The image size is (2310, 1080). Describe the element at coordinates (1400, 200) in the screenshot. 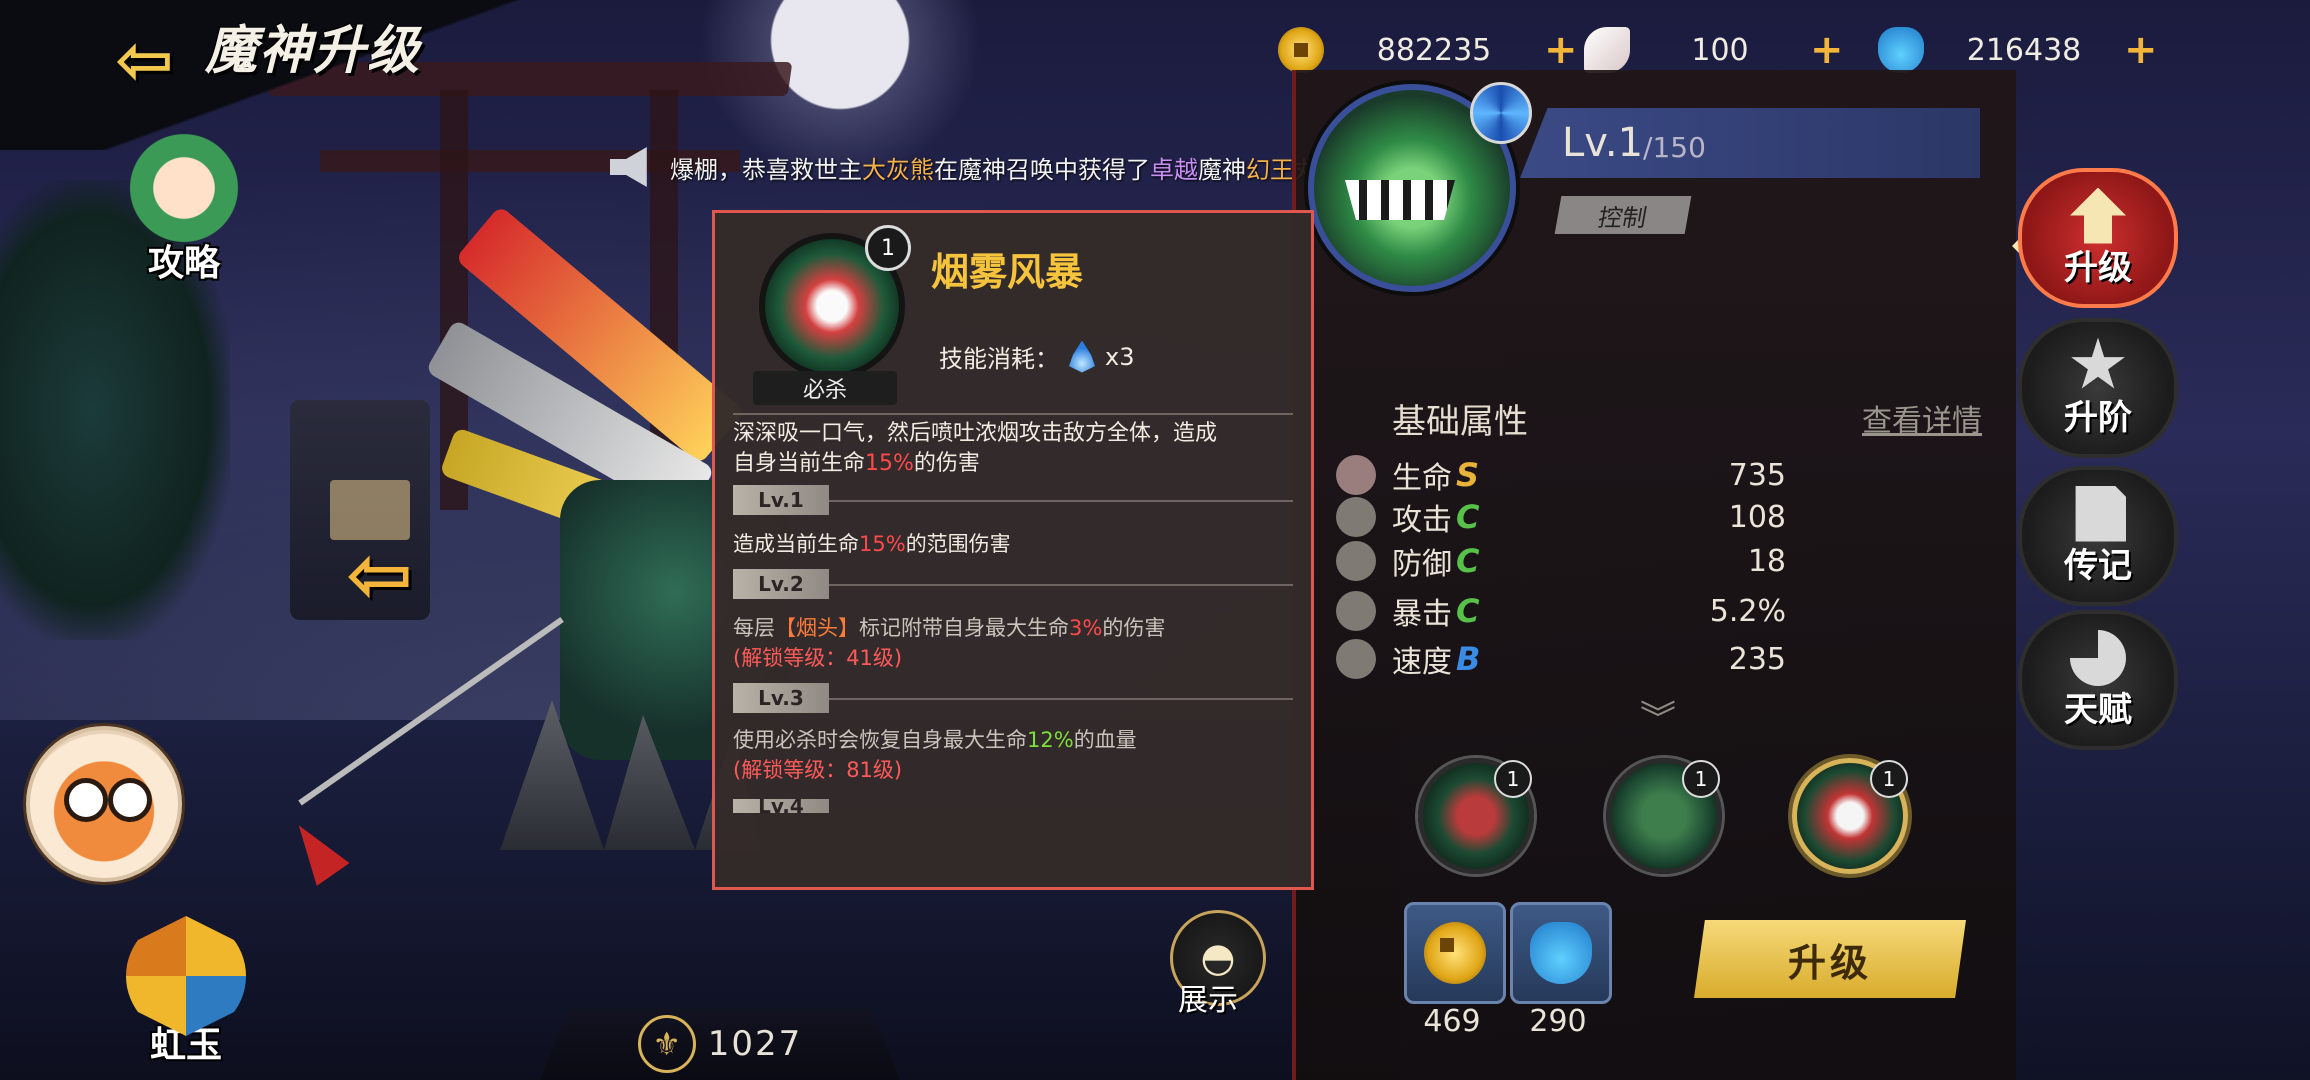

I see `portrait-teeth` at that location.